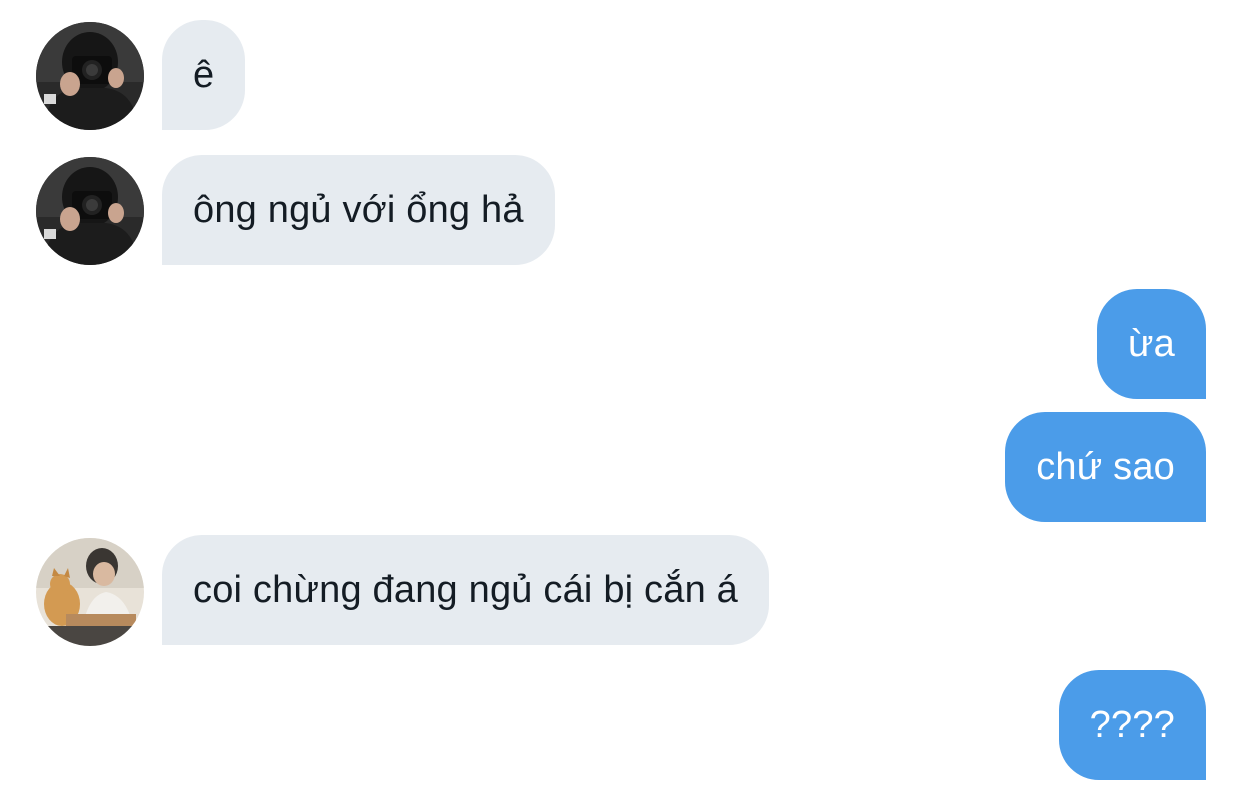 The image size is (1242, 789). I want to click on message-text: ừa, so click(1151, 344).